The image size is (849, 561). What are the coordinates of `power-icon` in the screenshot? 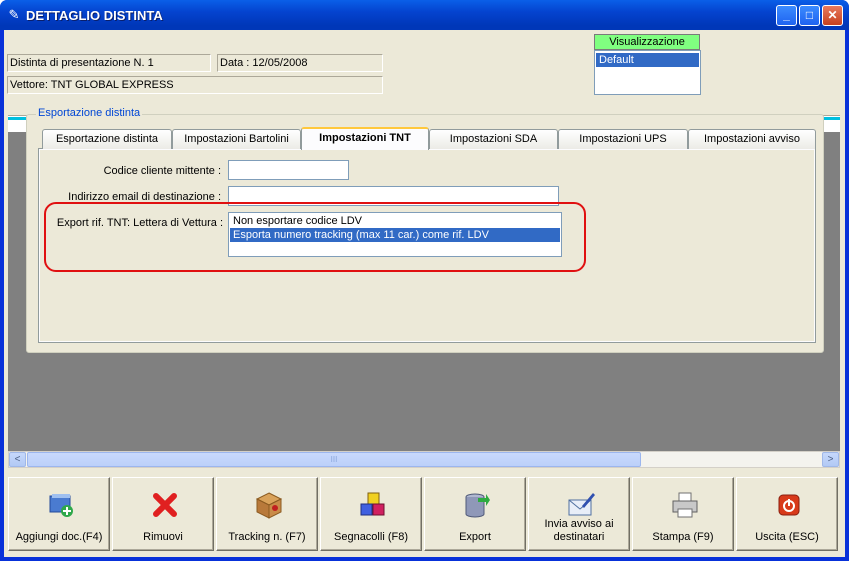 It's located at (789, 505).